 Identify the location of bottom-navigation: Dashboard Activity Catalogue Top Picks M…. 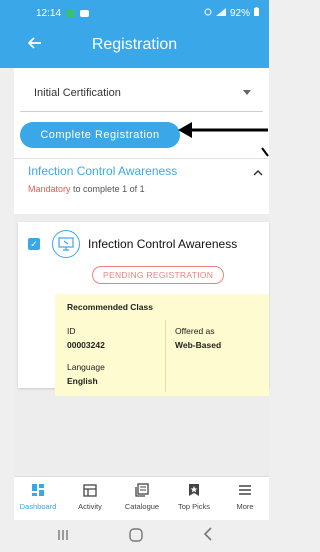
(141, 498).